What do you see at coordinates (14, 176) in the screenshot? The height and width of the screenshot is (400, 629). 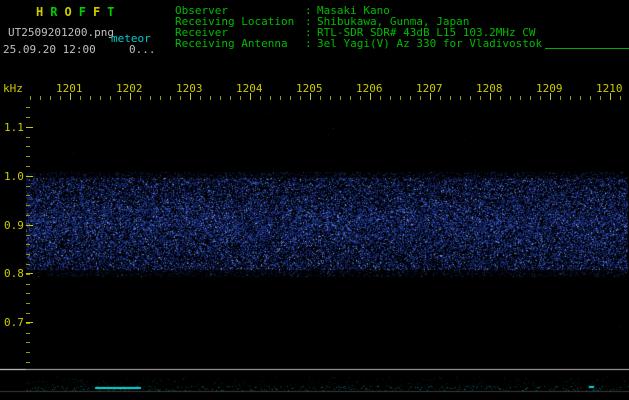 I see `y-tick-label: 1.0` at bounding box center [14, 176].